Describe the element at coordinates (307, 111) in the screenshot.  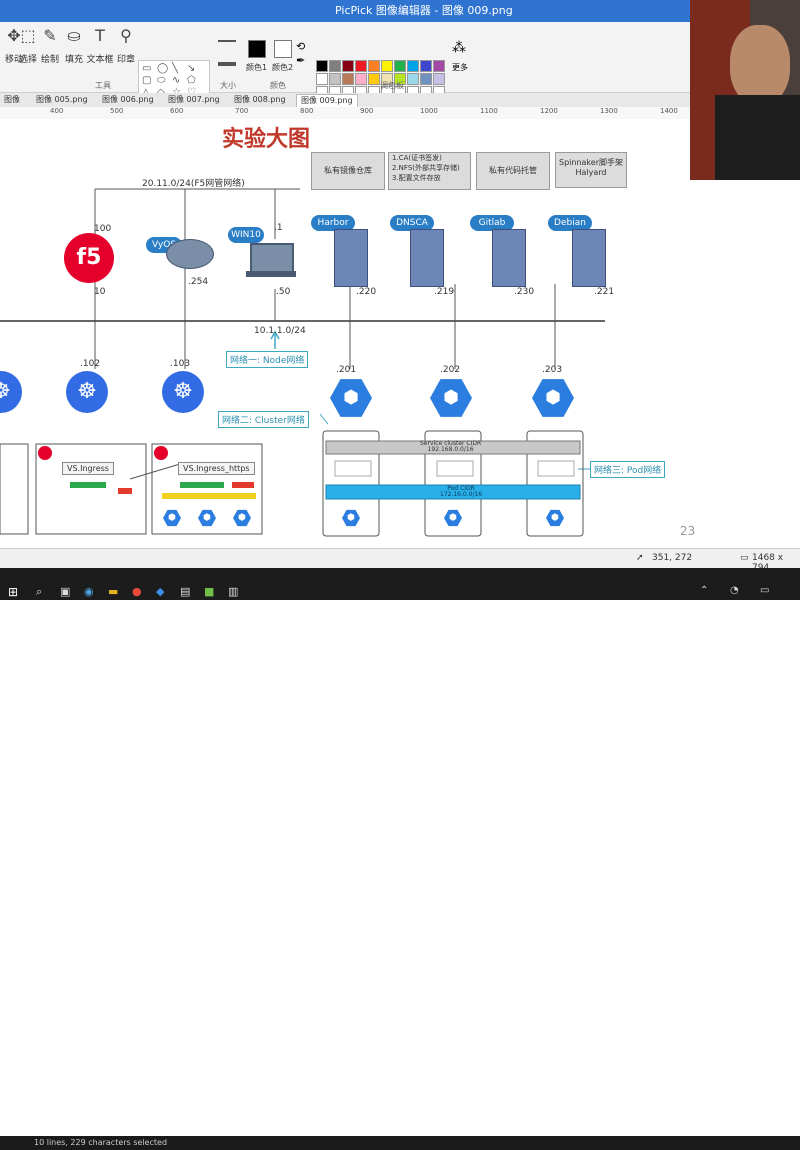
I see `ruler-tick: 800` at that location.